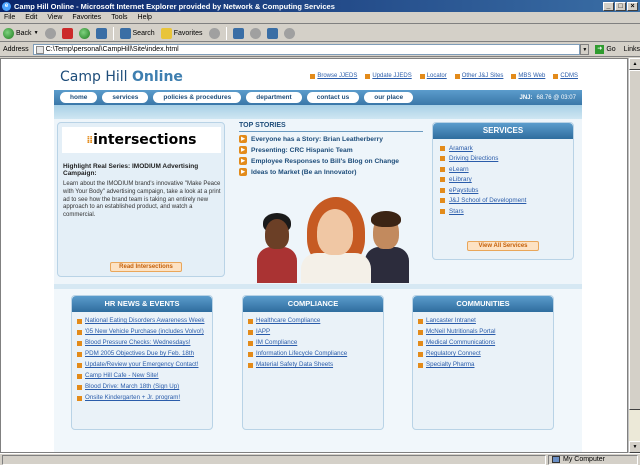 The height and width of the screenshot is (465, 640). Describe the element at coordinates (389, 97) in the screenshot. I see `nav-our-place: our place` at that location.